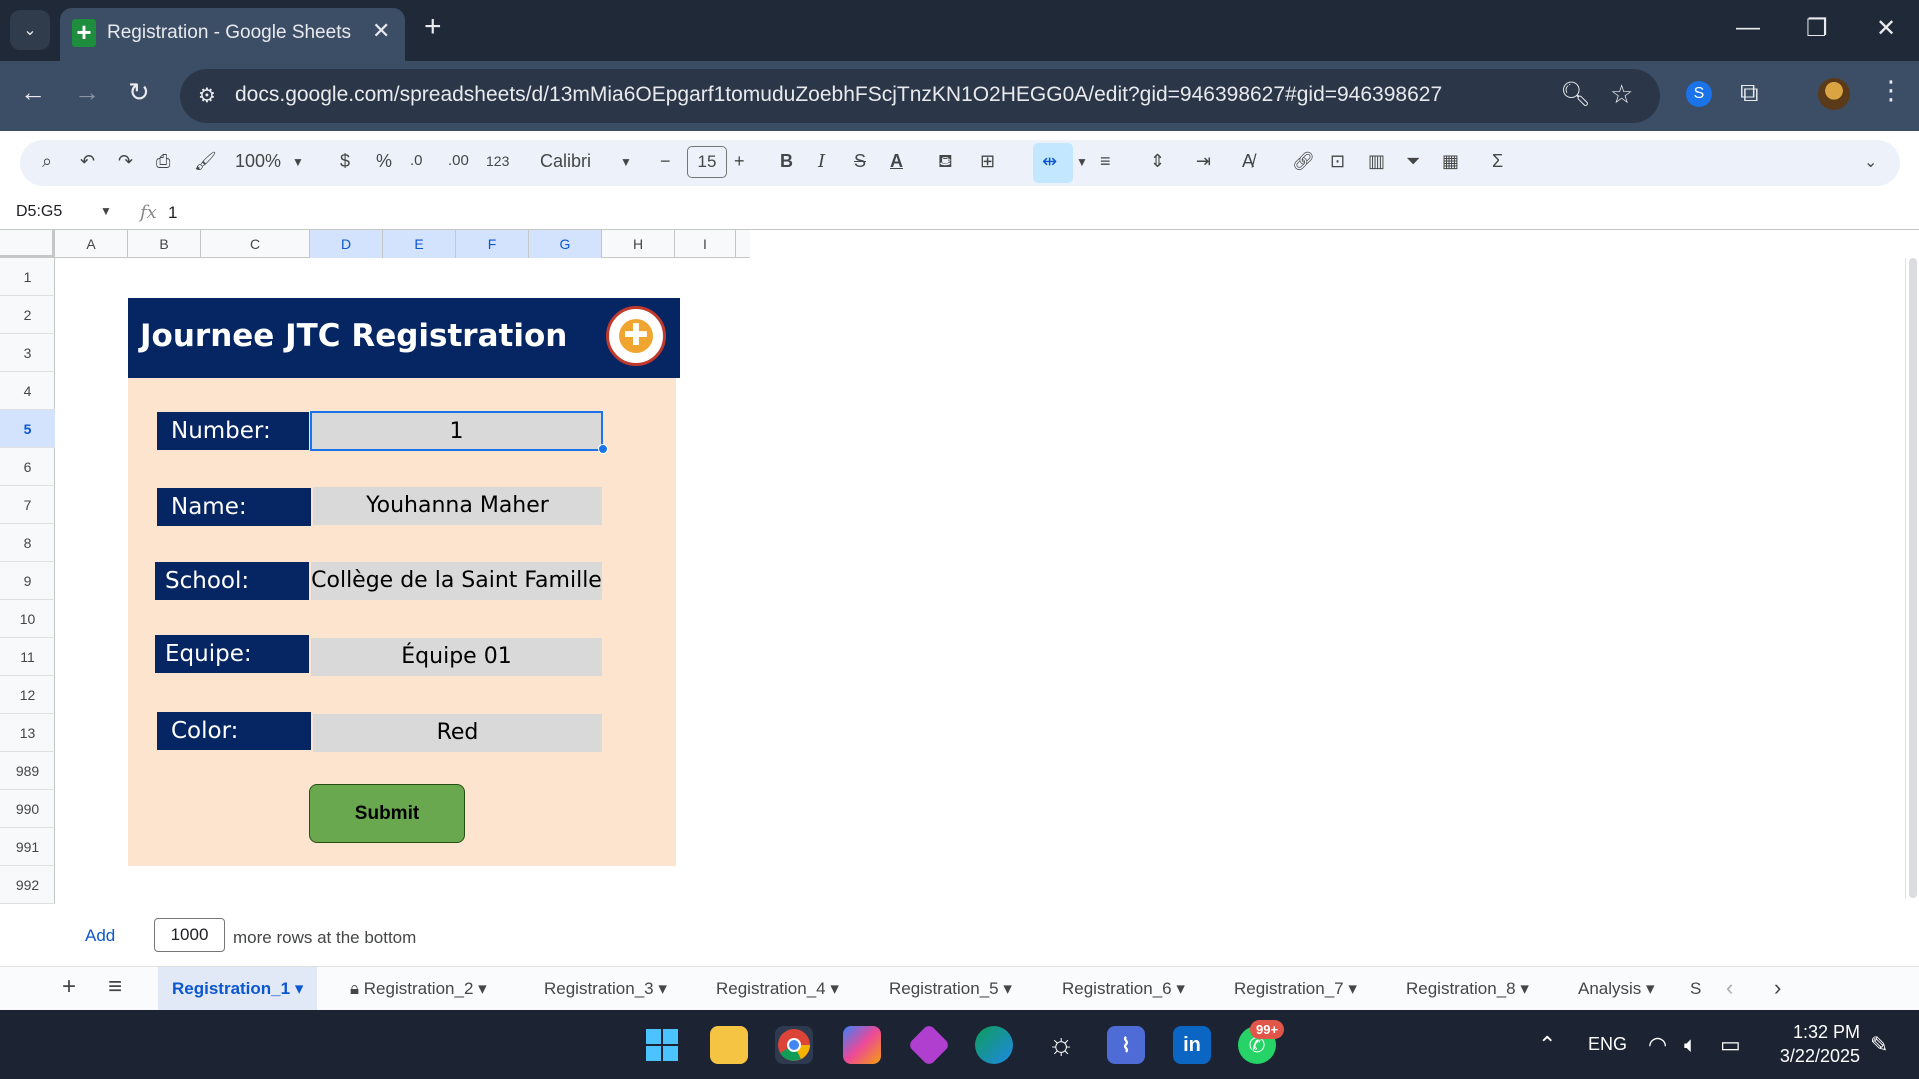 This screenshot has height=1079, width=1919. Describe the element at coordinates (87, 161) in the screenshot. I see `undo-icon: ↶` at that location.